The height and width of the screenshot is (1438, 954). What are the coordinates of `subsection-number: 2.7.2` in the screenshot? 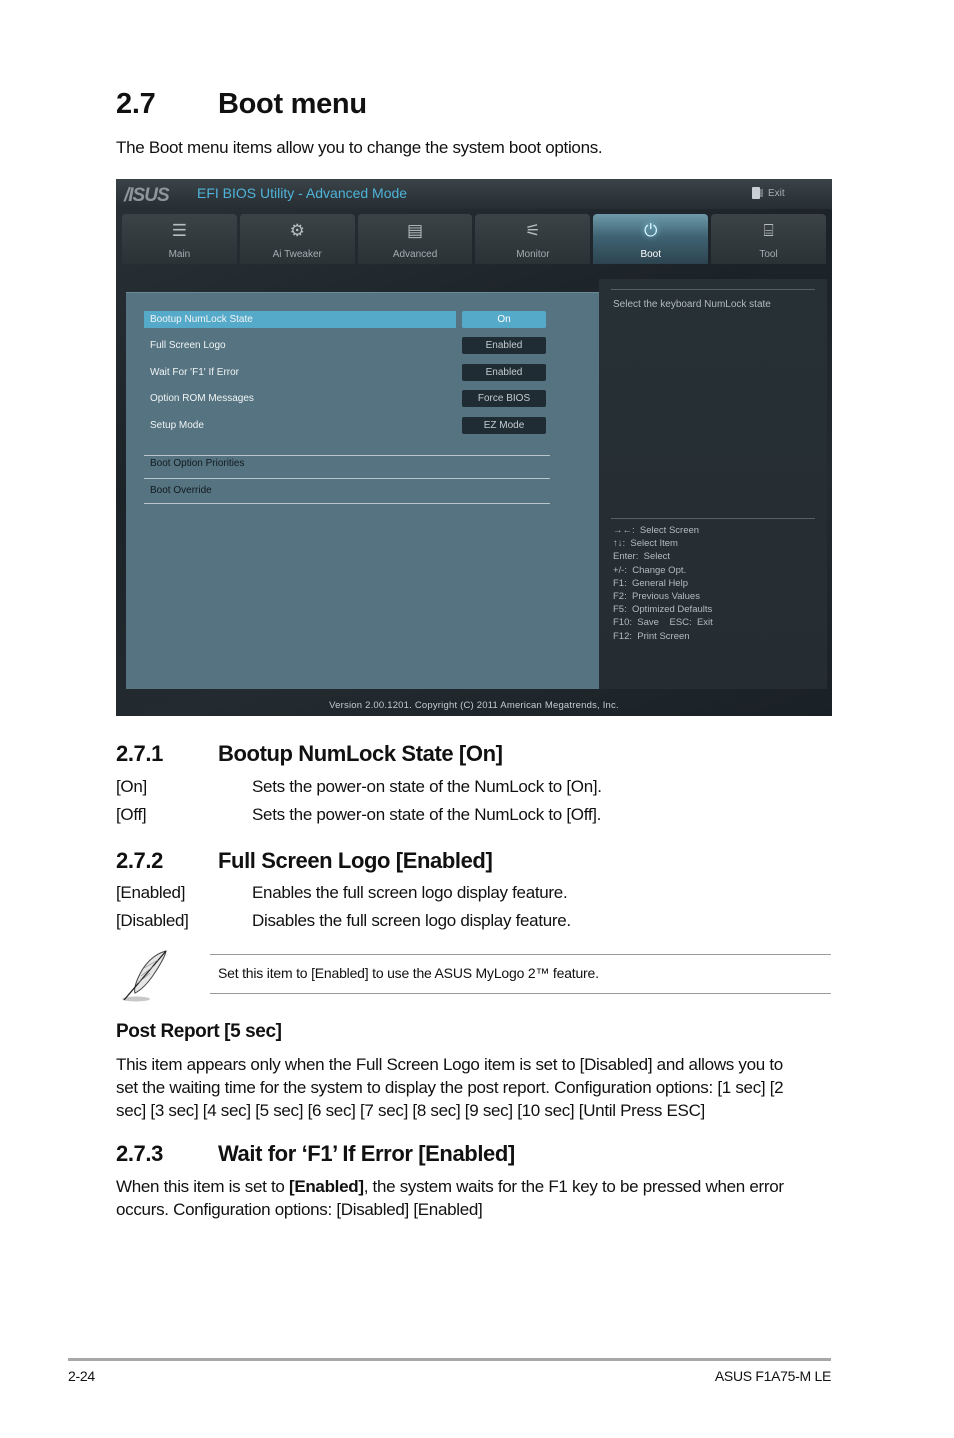 It's located at (139, 860).